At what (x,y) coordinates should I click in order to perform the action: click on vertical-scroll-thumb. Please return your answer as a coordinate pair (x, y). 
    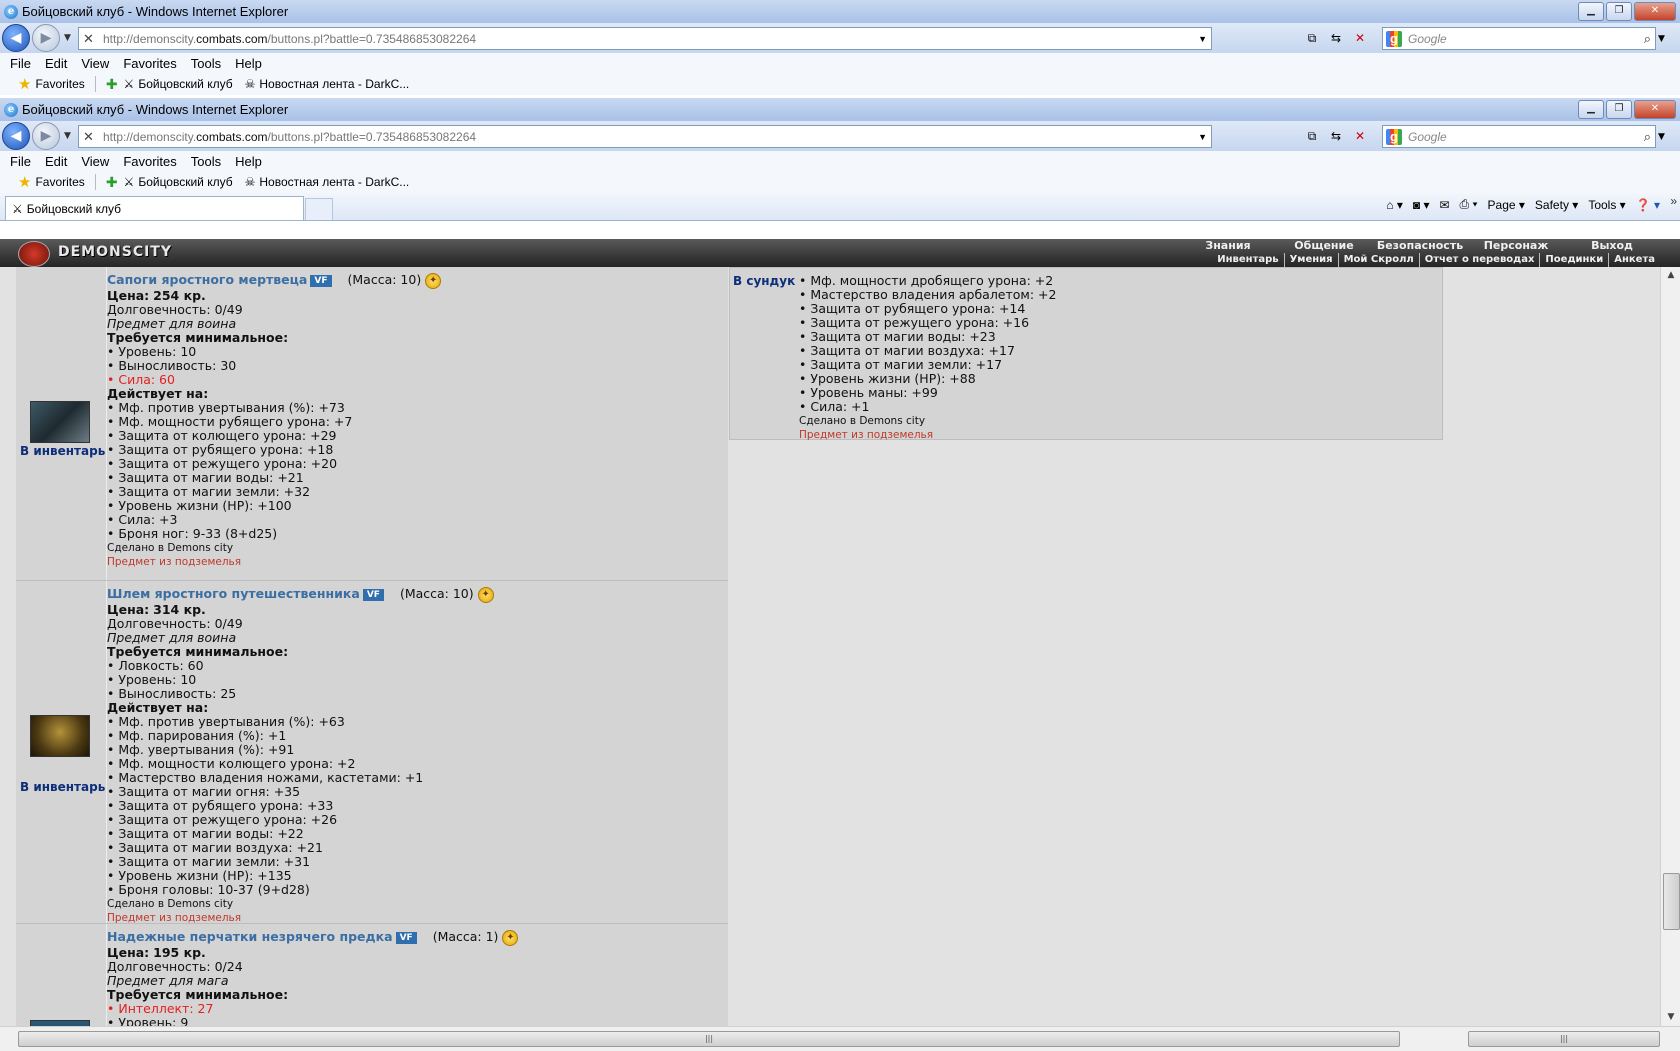
    Looking at the image, I should click on (1671, 901).